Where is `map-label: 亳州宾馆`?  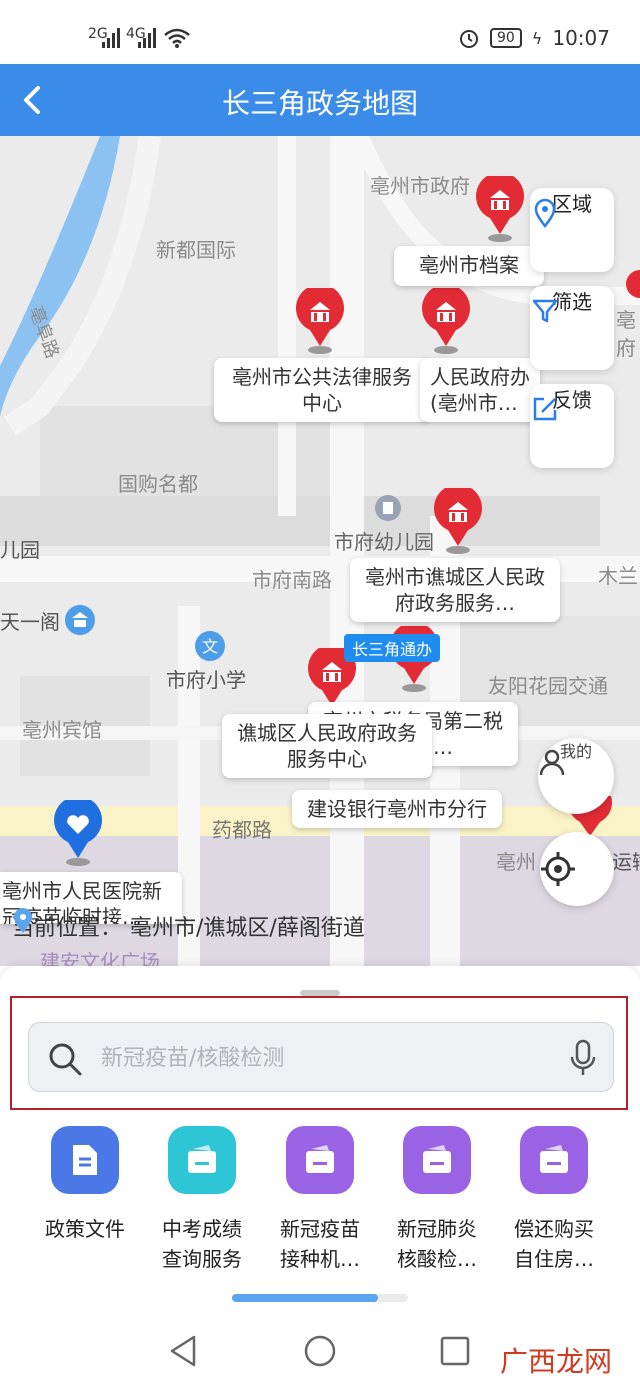
map-label: 亳州宾馆 is located at coordinates (62, 730).